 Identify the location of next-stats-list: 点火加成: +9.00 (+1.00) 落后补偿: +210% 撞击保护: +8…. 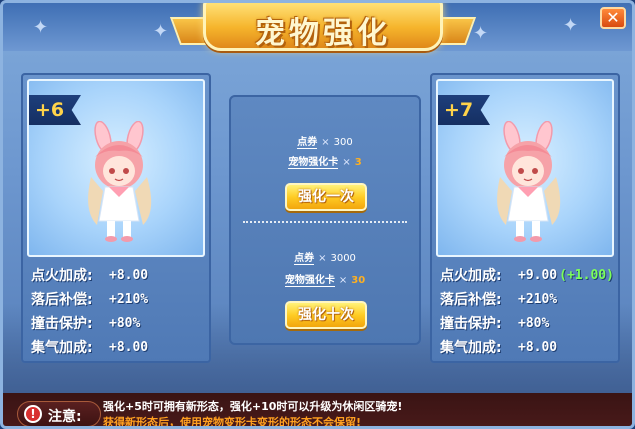
(527, 311).